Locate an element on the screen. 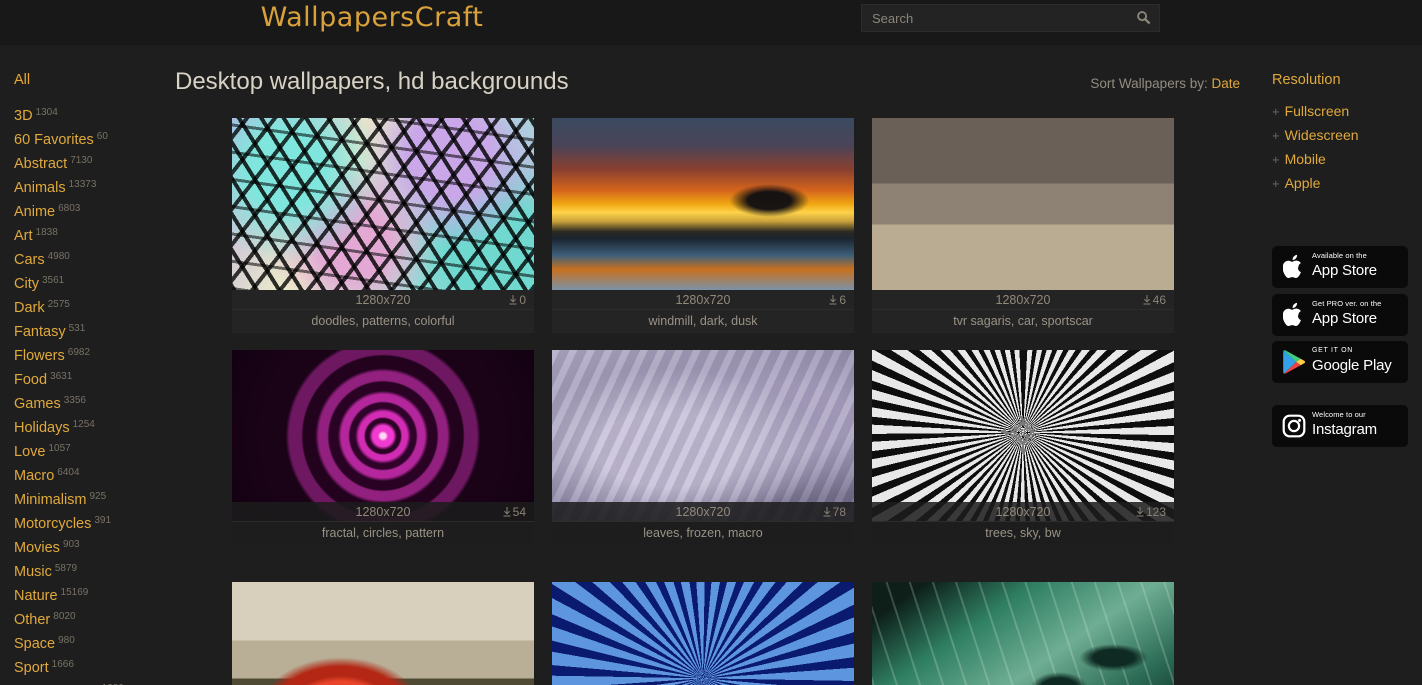 Image resolution: width=1422 pixels, height=685 pixels. sidebar-item-count: 7130 is located at coordinates (81, 160).